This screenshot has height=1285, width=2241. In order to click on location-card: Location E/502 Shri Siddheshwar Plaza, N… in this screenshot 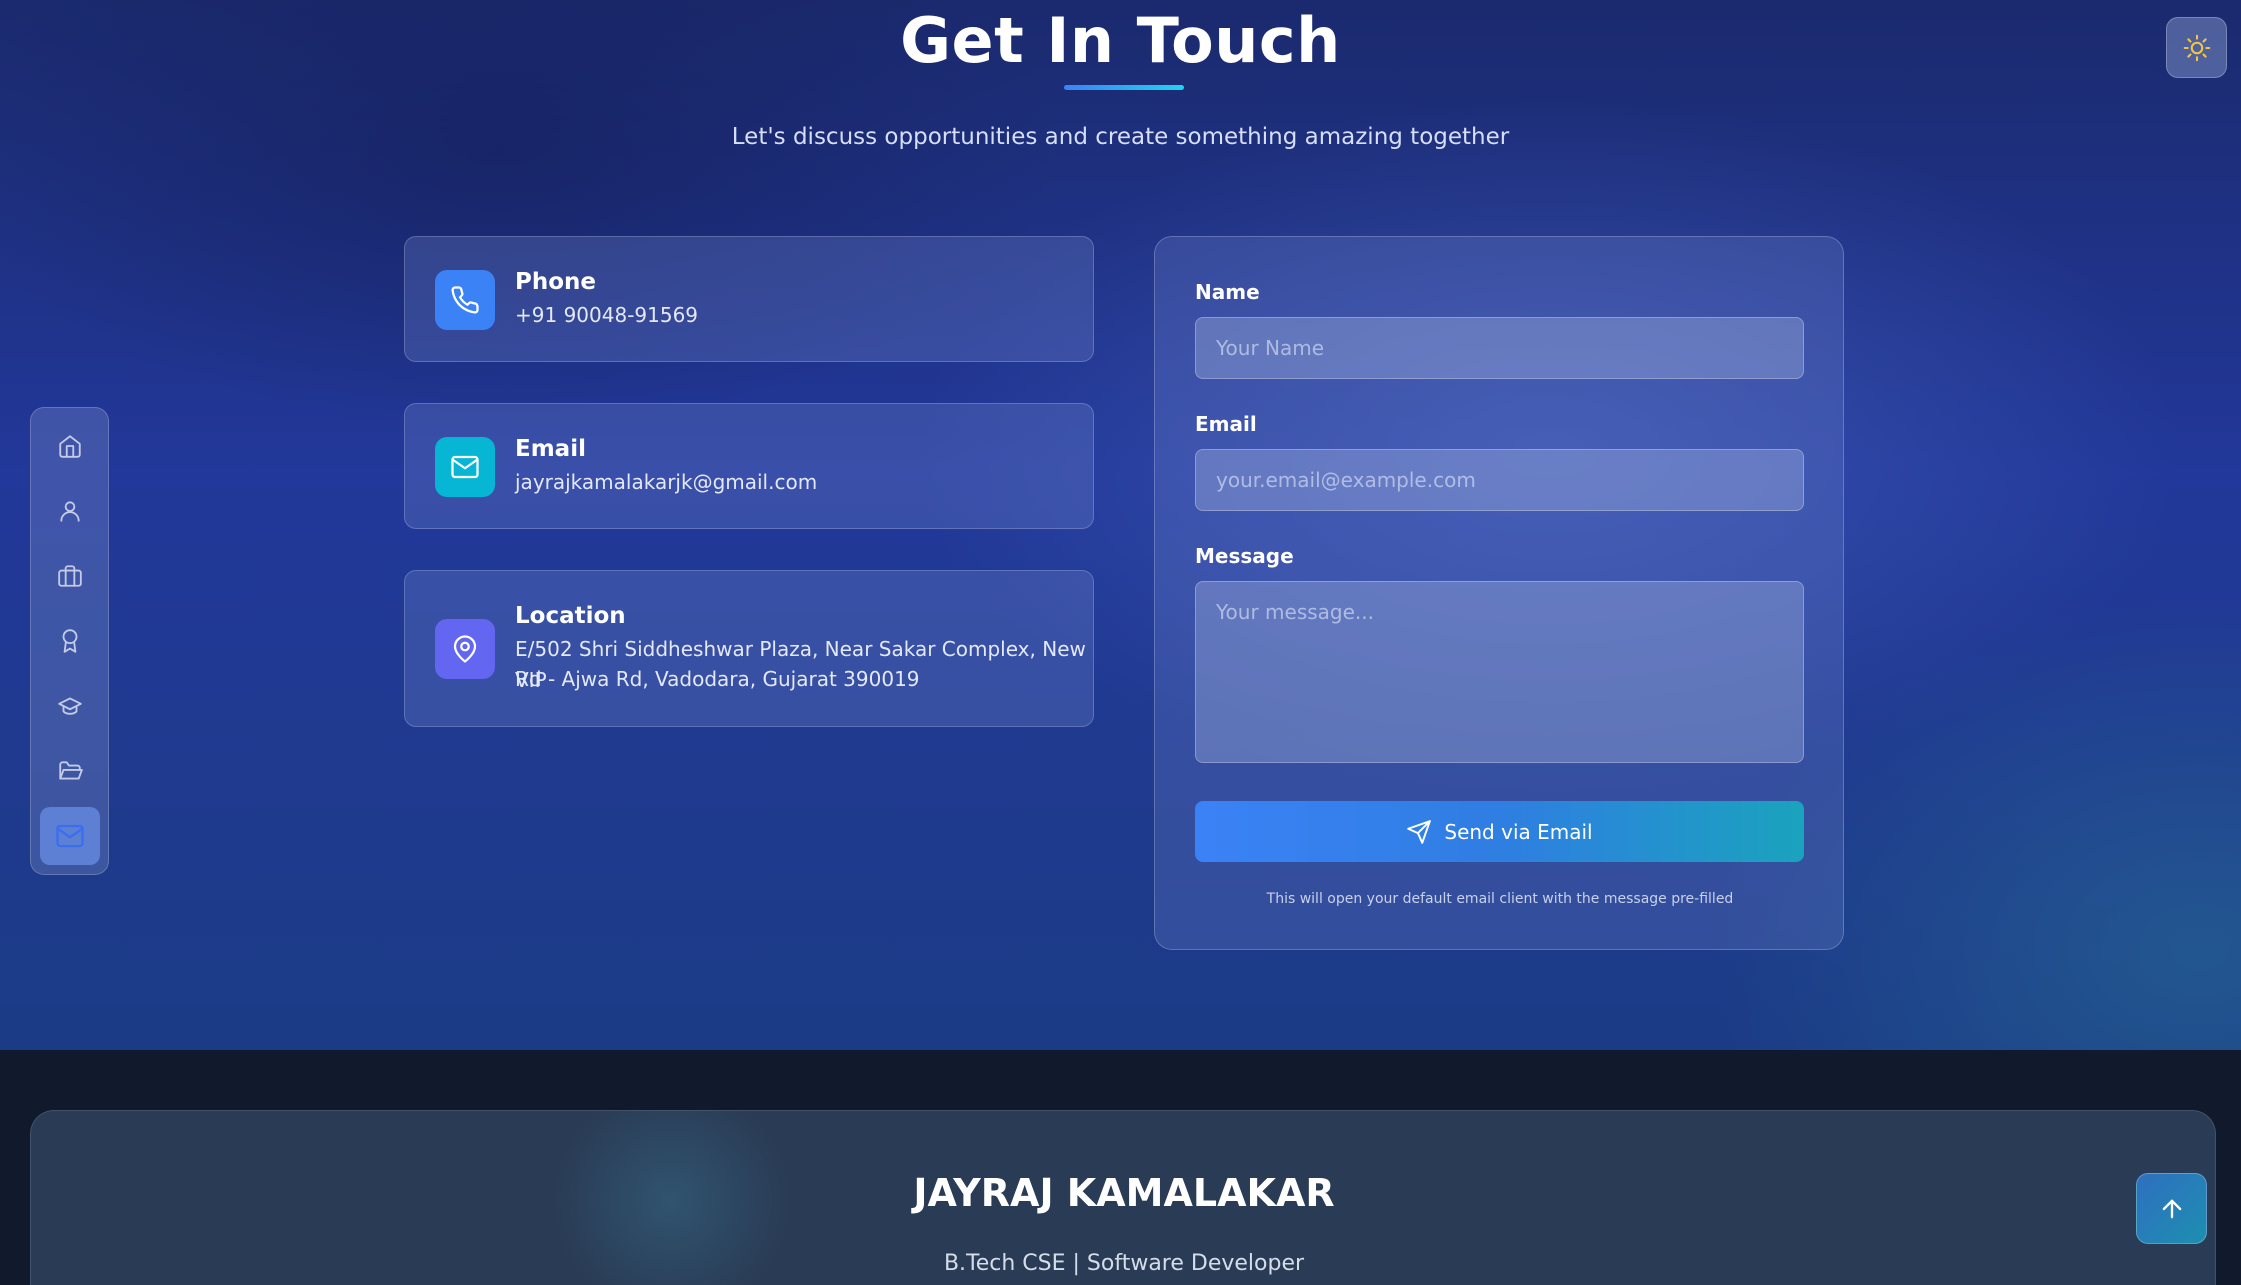, I will do `click(749, 648)`.